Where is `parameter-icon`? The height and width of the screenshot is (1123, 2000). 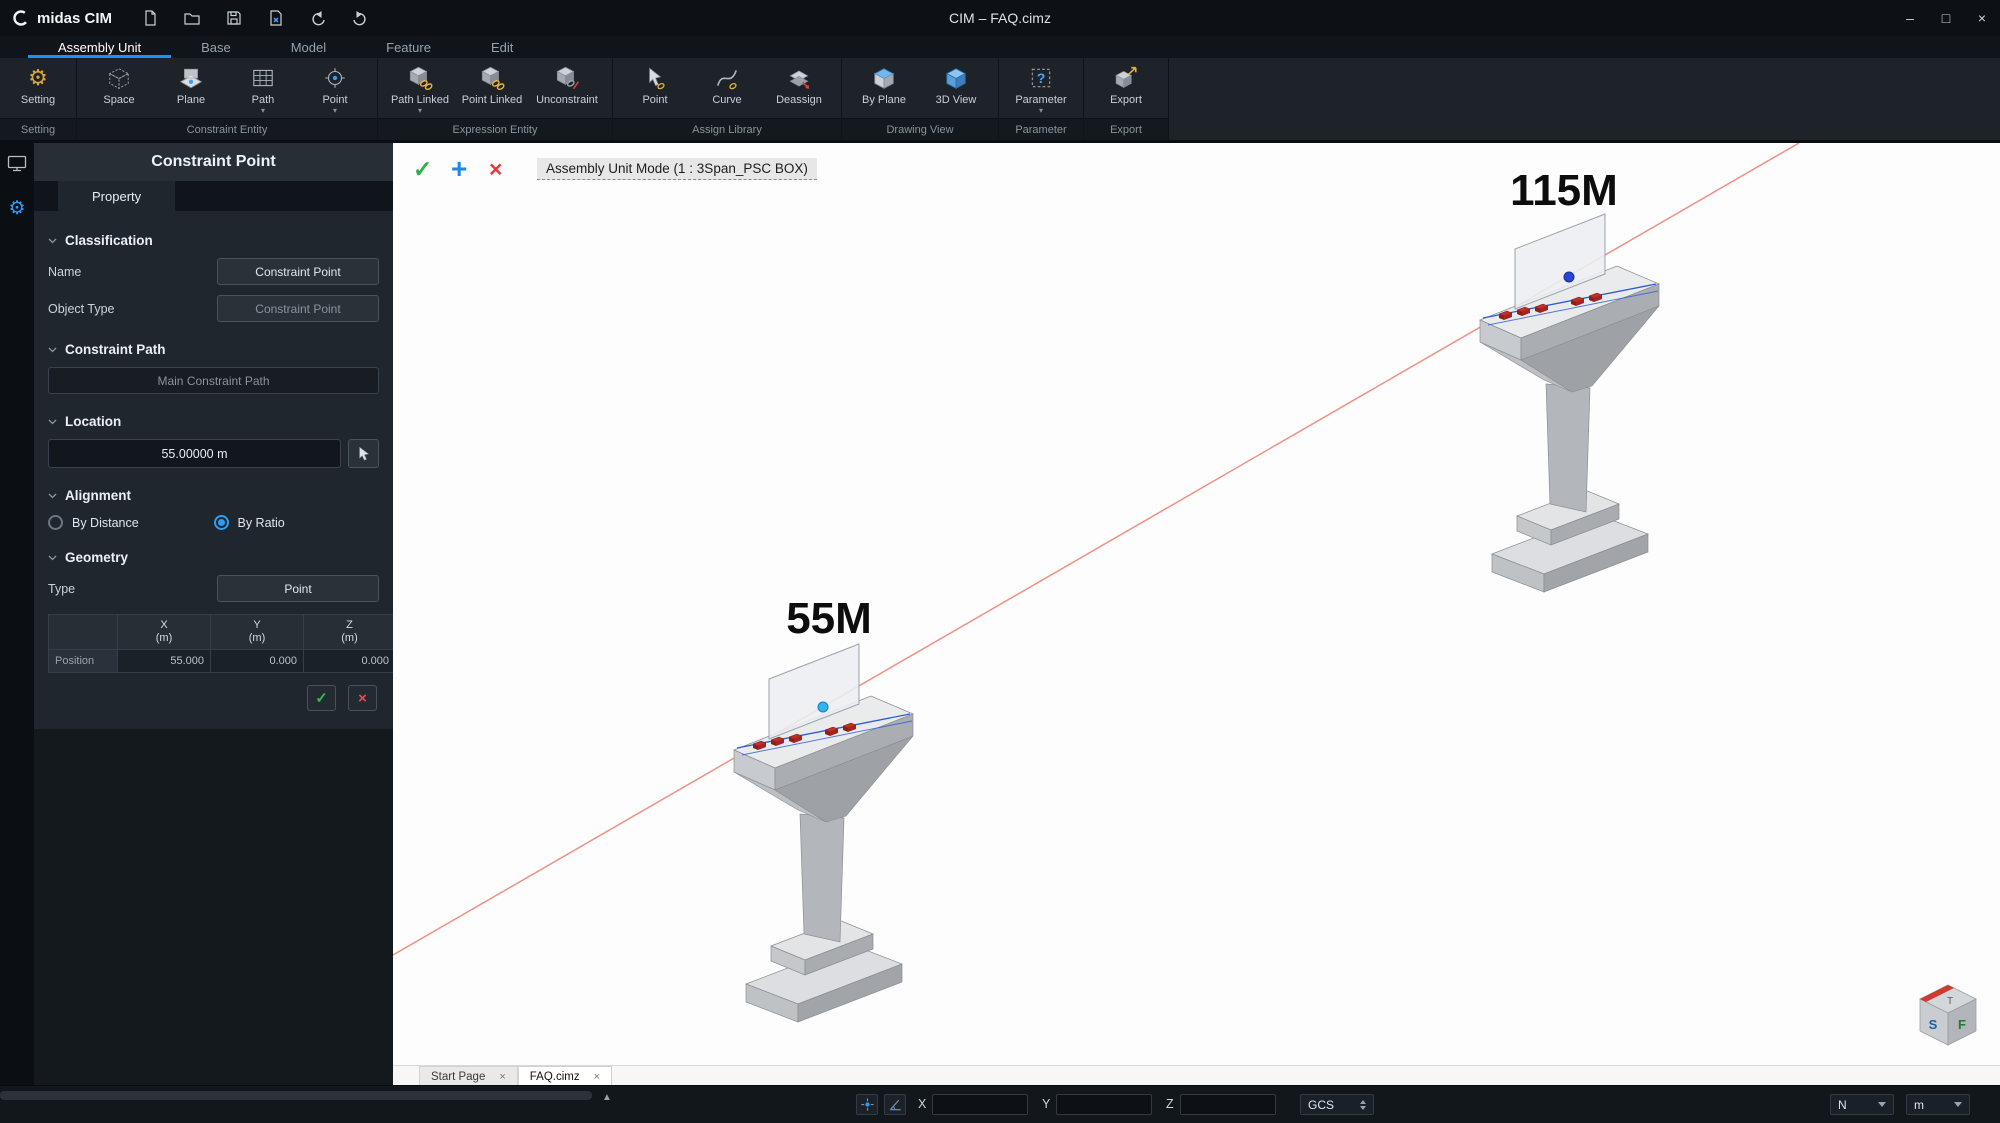
parameter-icon is located at coordinates (1041, 78).